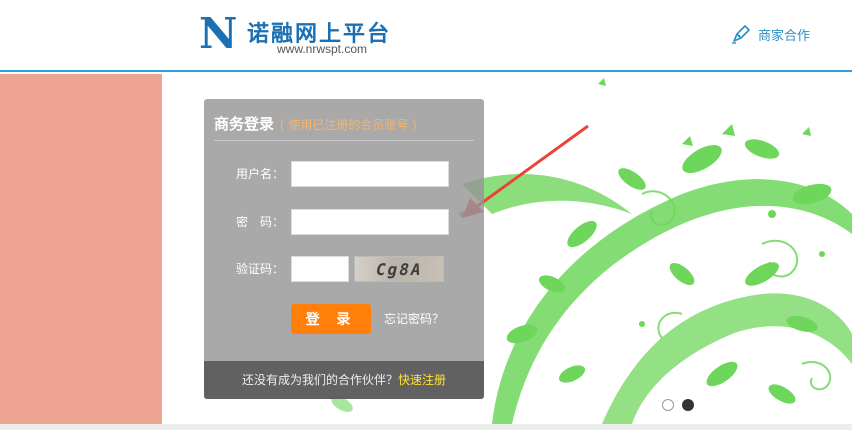 The image size is (852, 430). I want to click on forgot-password-link: 忘记密码？, so click(414, 318).